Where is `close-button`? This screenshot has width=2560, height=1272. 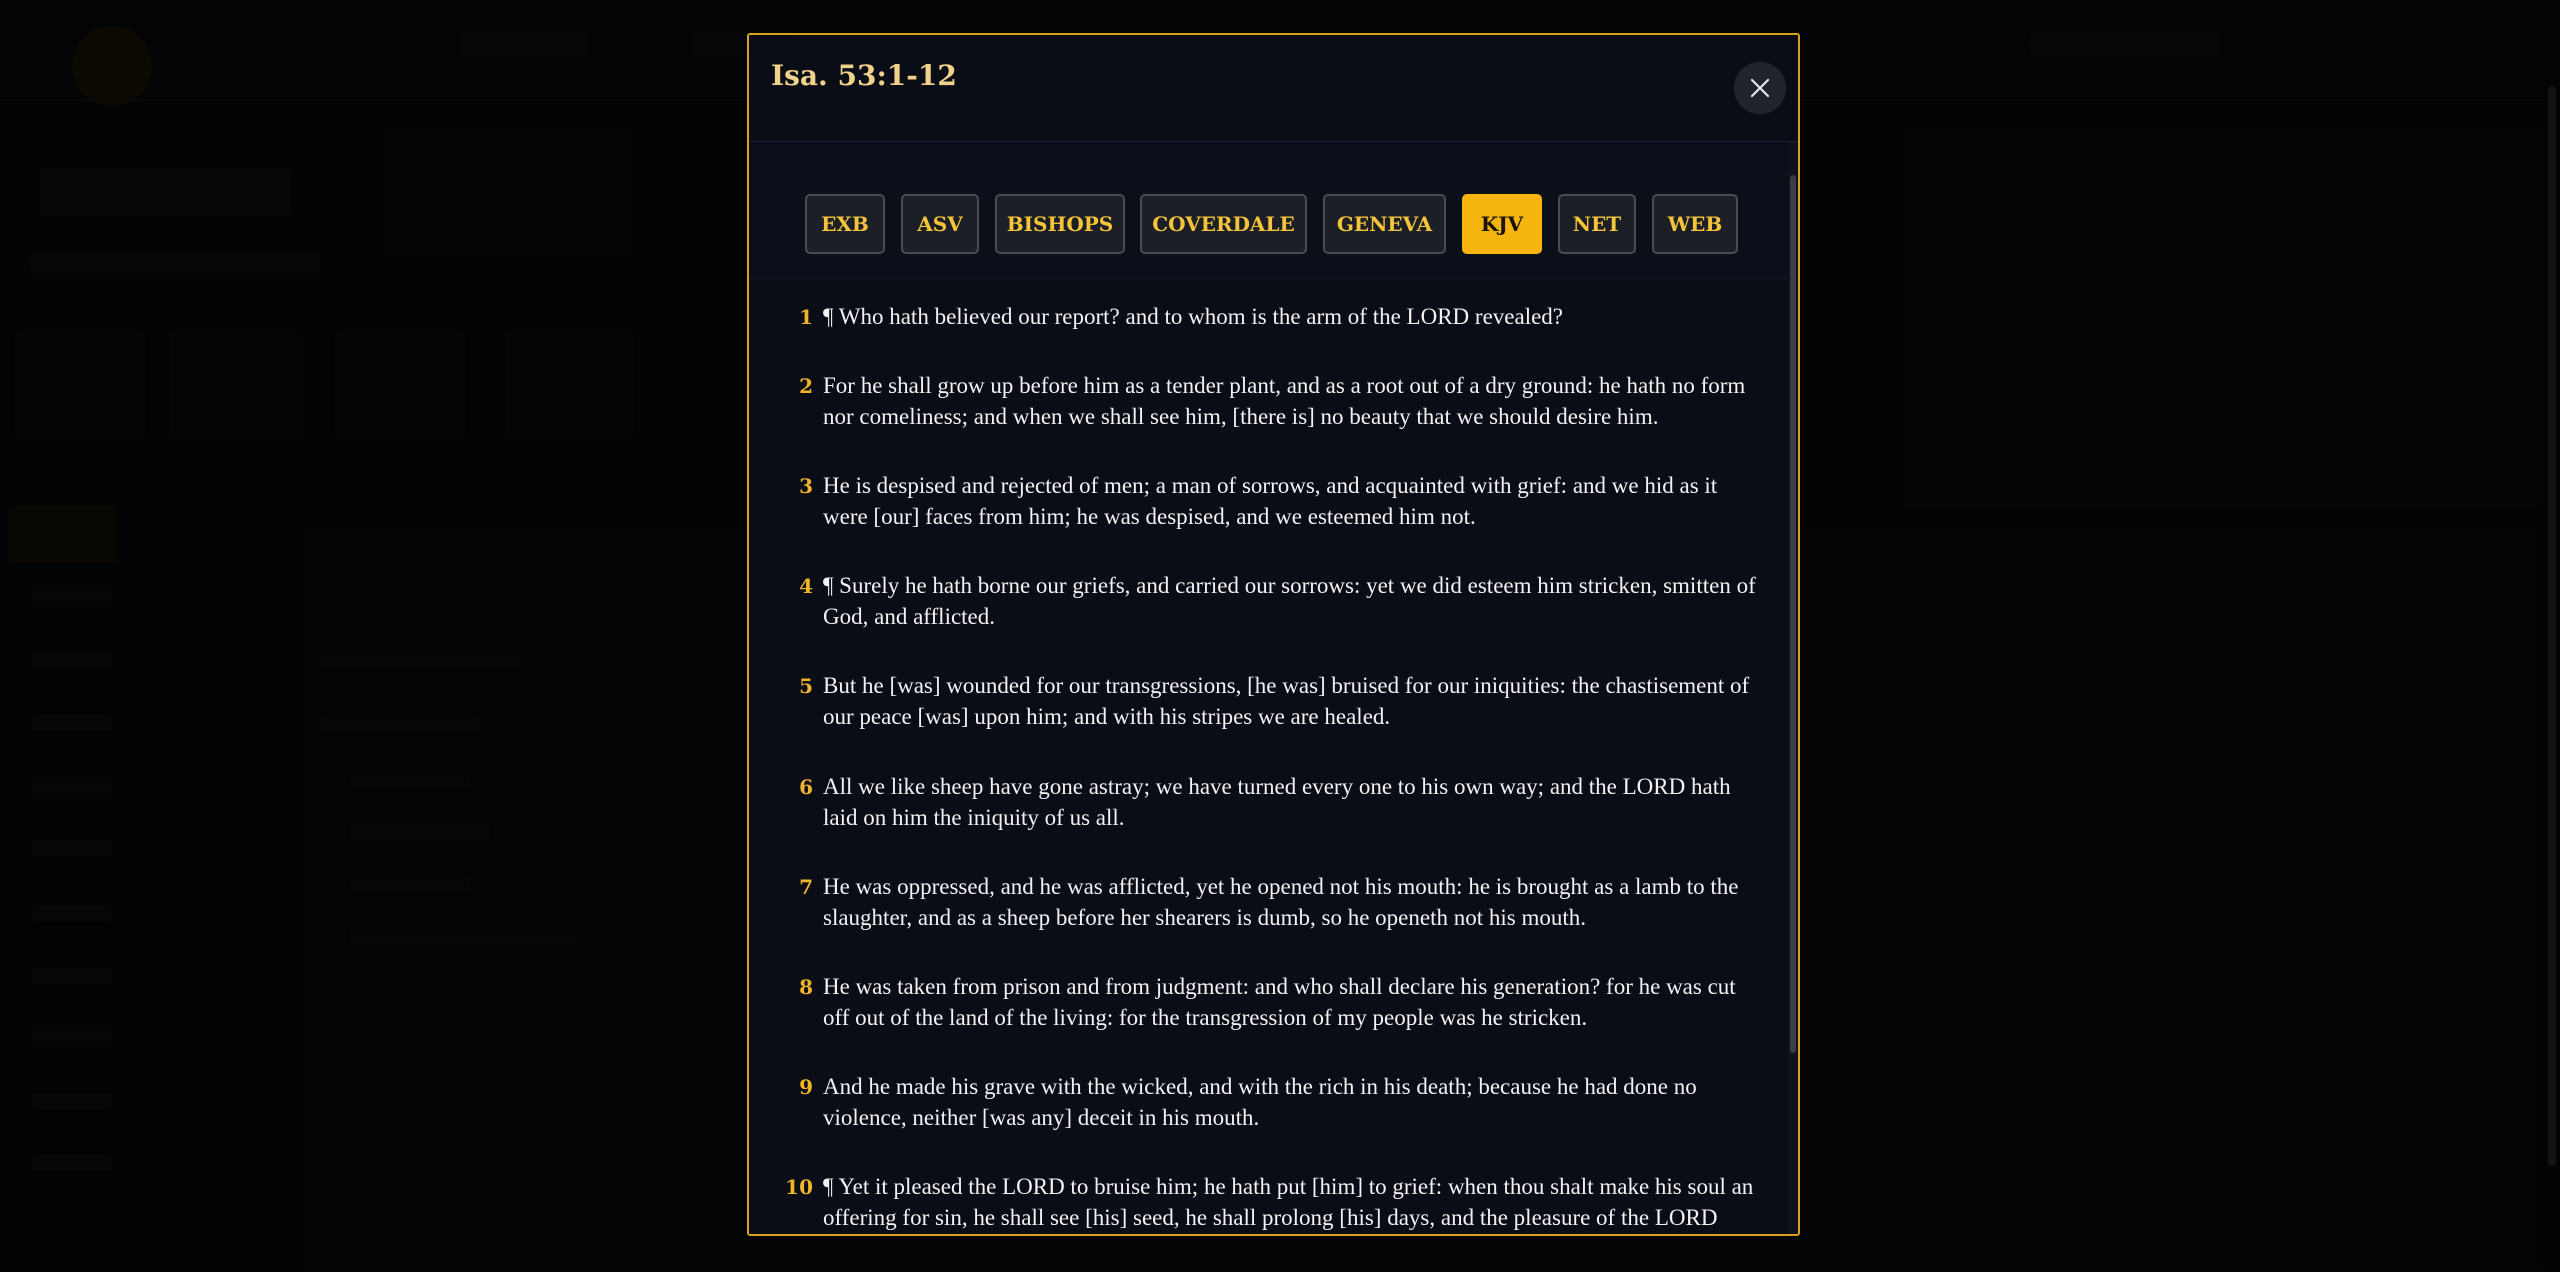 close-button is located at coordinates (1760, 88).